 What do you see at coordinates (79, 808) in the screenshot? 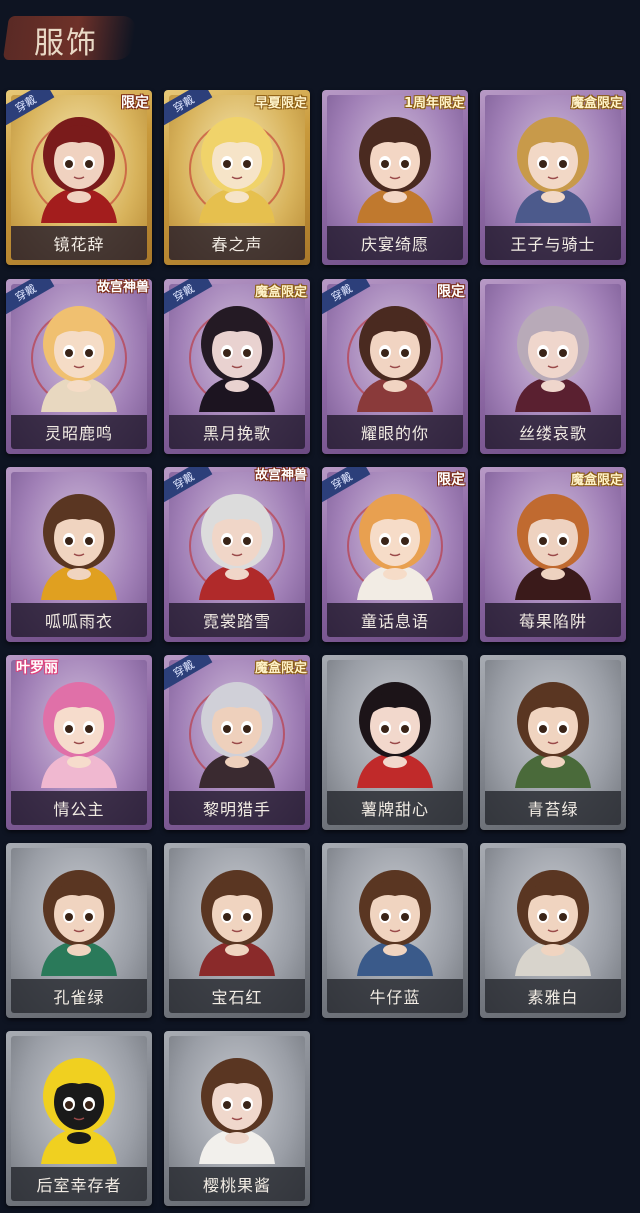
I see `costume-name: 情公主` at bounding box center [79, 808].